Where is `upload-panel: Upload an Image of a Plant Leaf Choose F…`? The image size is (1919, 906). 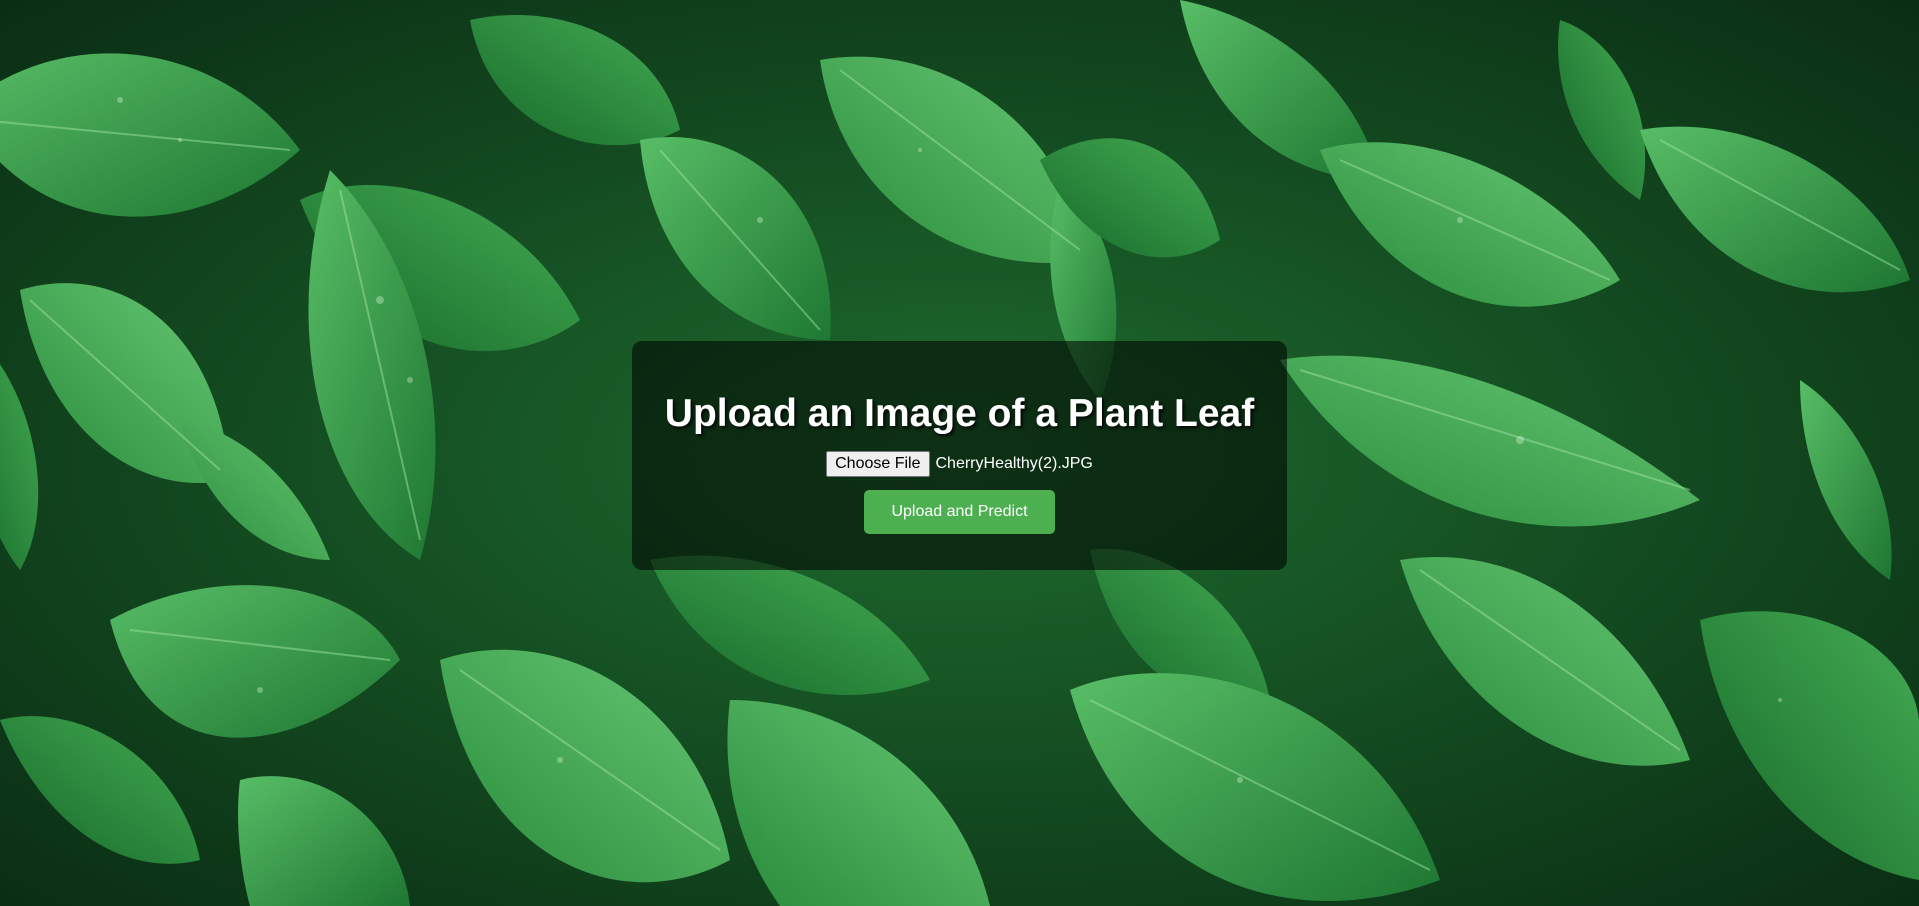
upload-panel: Upload an Image of a Plant Leaf Choose F… is located at coordinates (959, 455).